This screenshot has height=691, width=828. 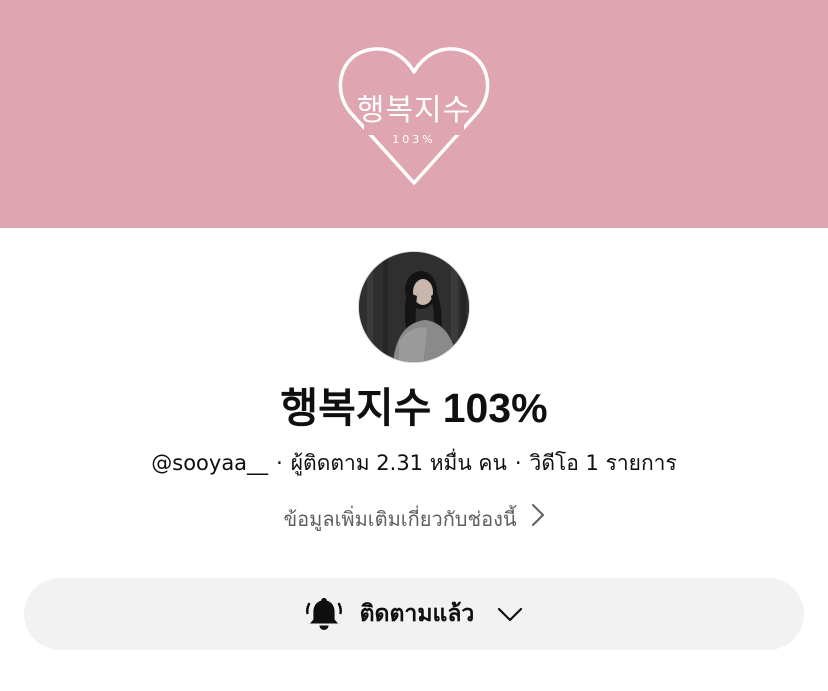 What do you see at coordinates (417, 613) in the screenshot?
I see `subscribed-label: ติดตามแล้ว` at bounding box center [417, 613].